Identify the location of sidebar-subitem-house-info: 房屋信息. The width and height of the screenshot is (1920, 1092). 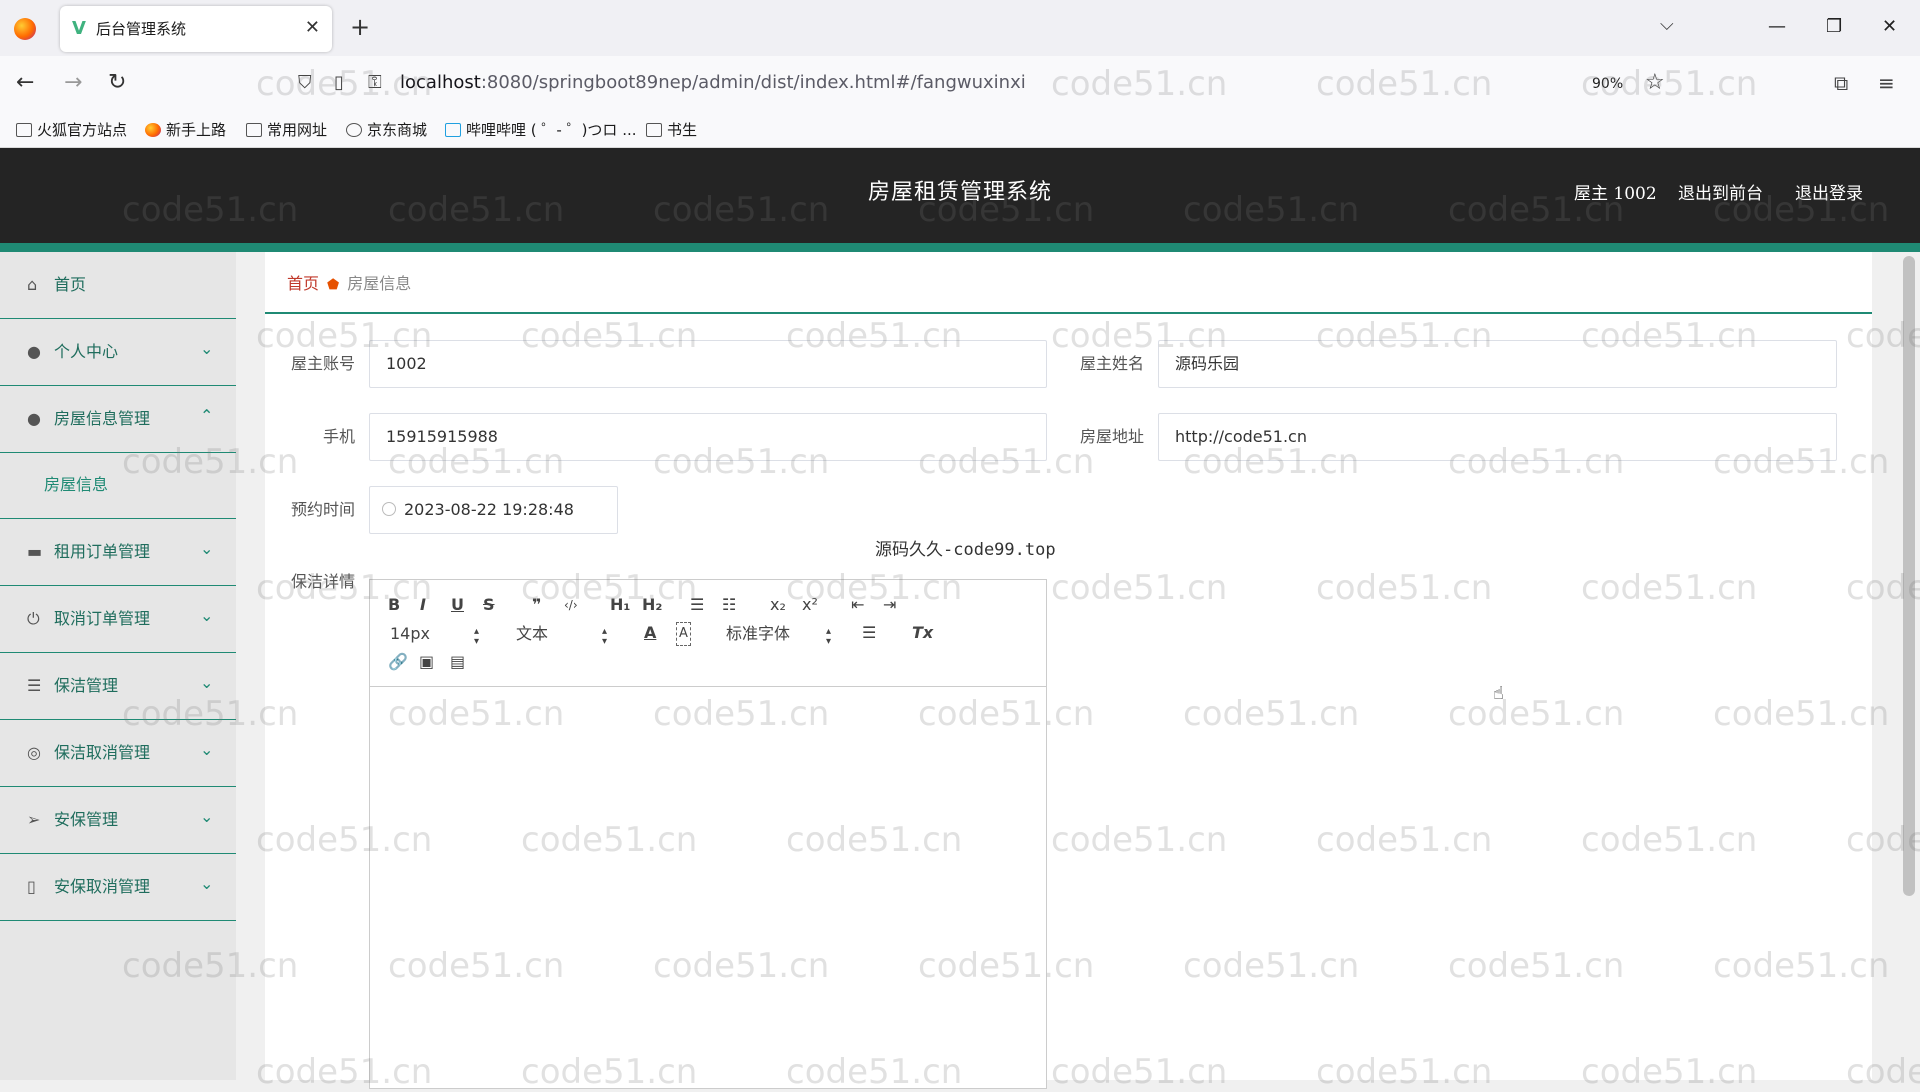
(118, 486).